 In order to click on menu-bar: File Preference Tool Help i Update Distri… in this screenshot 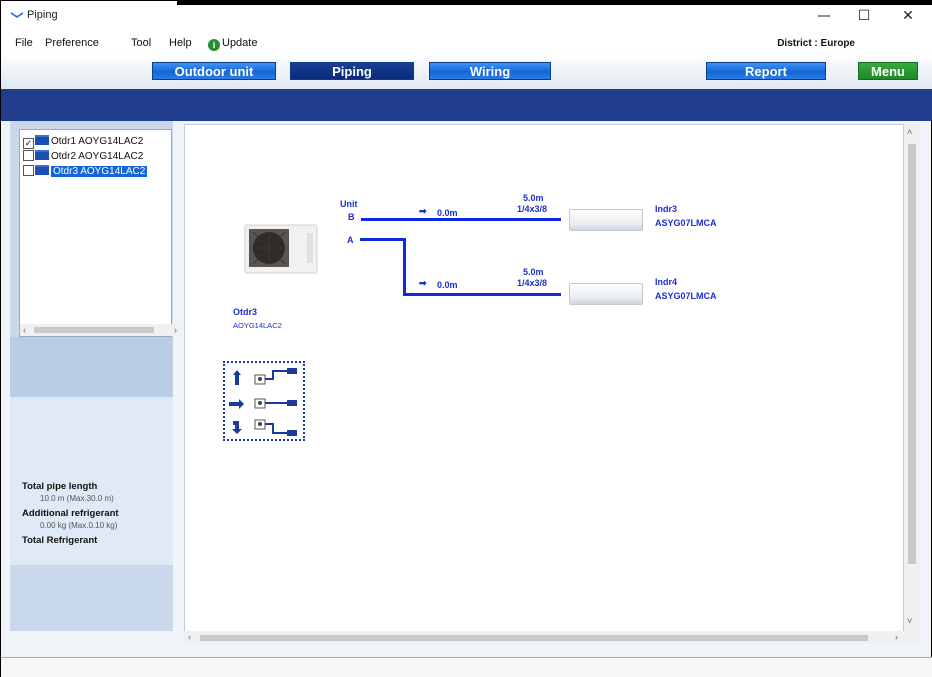, I will do `click(466, 42)`.